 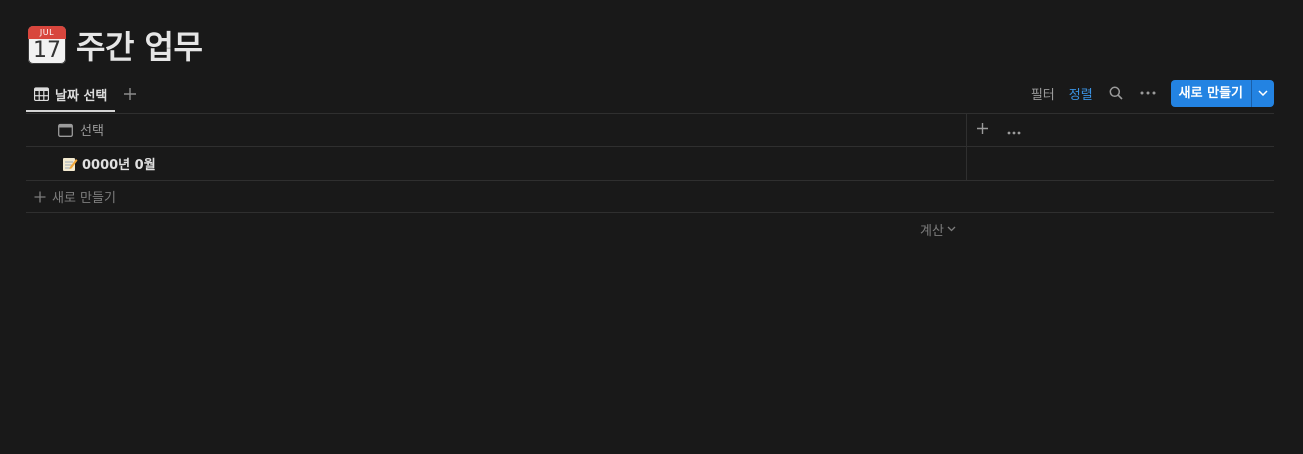 I want to click on title-row: JUL 17 주간 업무, so click(x=115, y=45).